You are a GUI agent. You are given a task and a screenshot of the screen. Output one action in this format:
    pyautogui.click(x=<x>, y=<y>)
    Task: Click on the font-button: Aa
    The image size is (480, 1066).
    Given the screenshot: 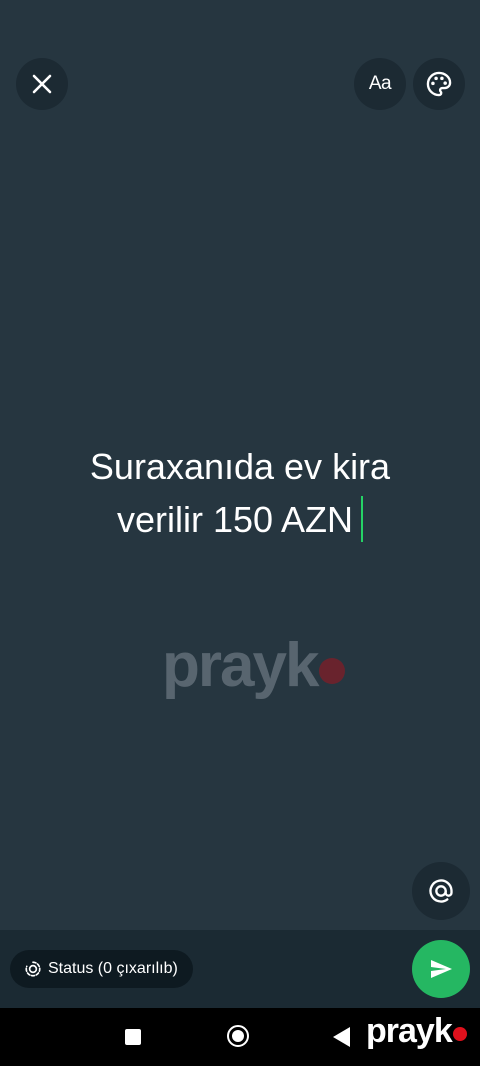 What is the action you would take?
    pyautogui.click(x=380, y=84)
    